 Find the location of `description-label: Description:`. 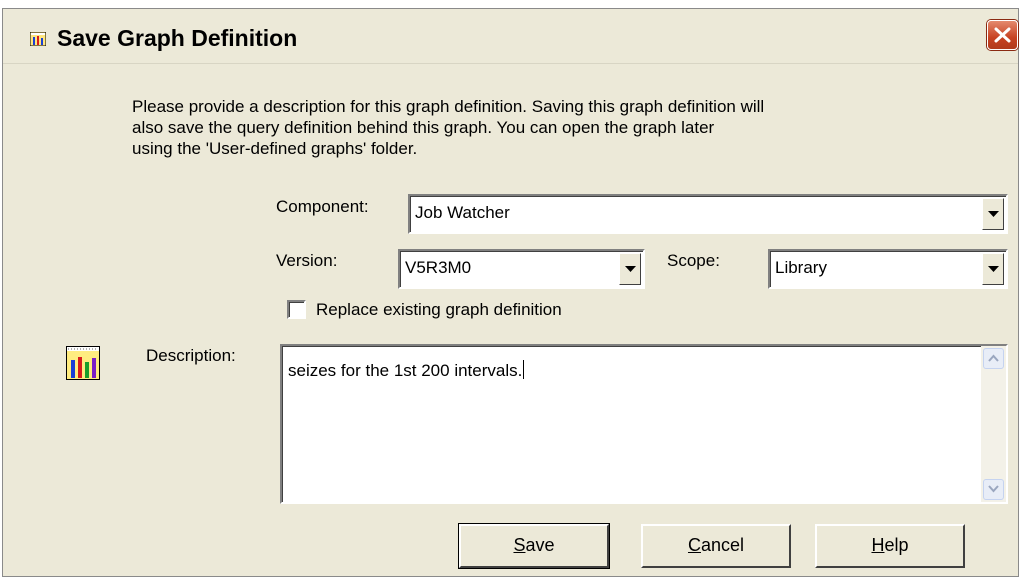

description-label: Description: is located at coordinates (191, 355).